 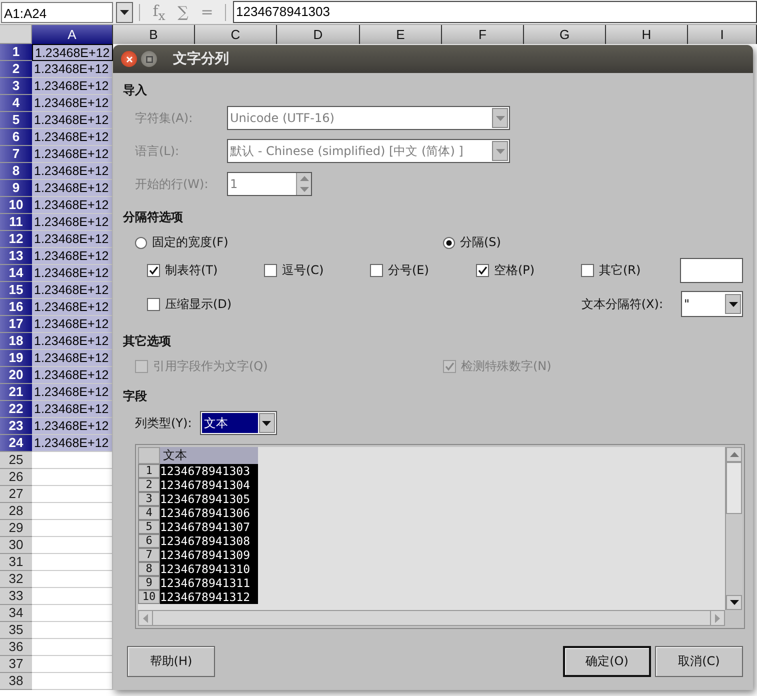 I want to click on help-button: 帮助(H), so click(x=171, y=661).